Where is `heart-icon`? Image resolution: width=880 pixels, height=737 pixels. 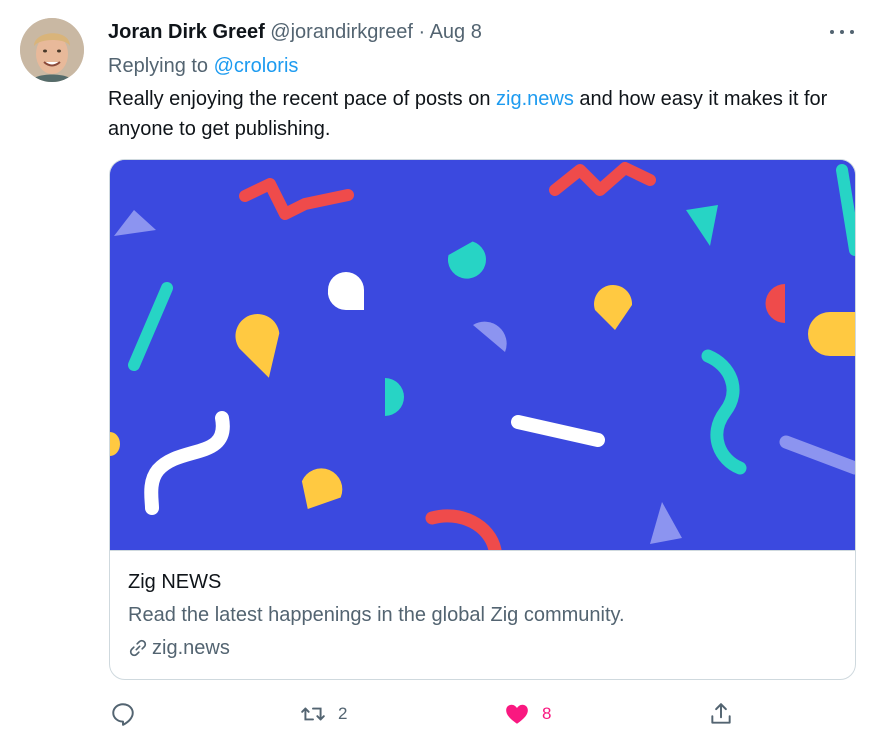
heart-icon is located at coordinates (517, 714).